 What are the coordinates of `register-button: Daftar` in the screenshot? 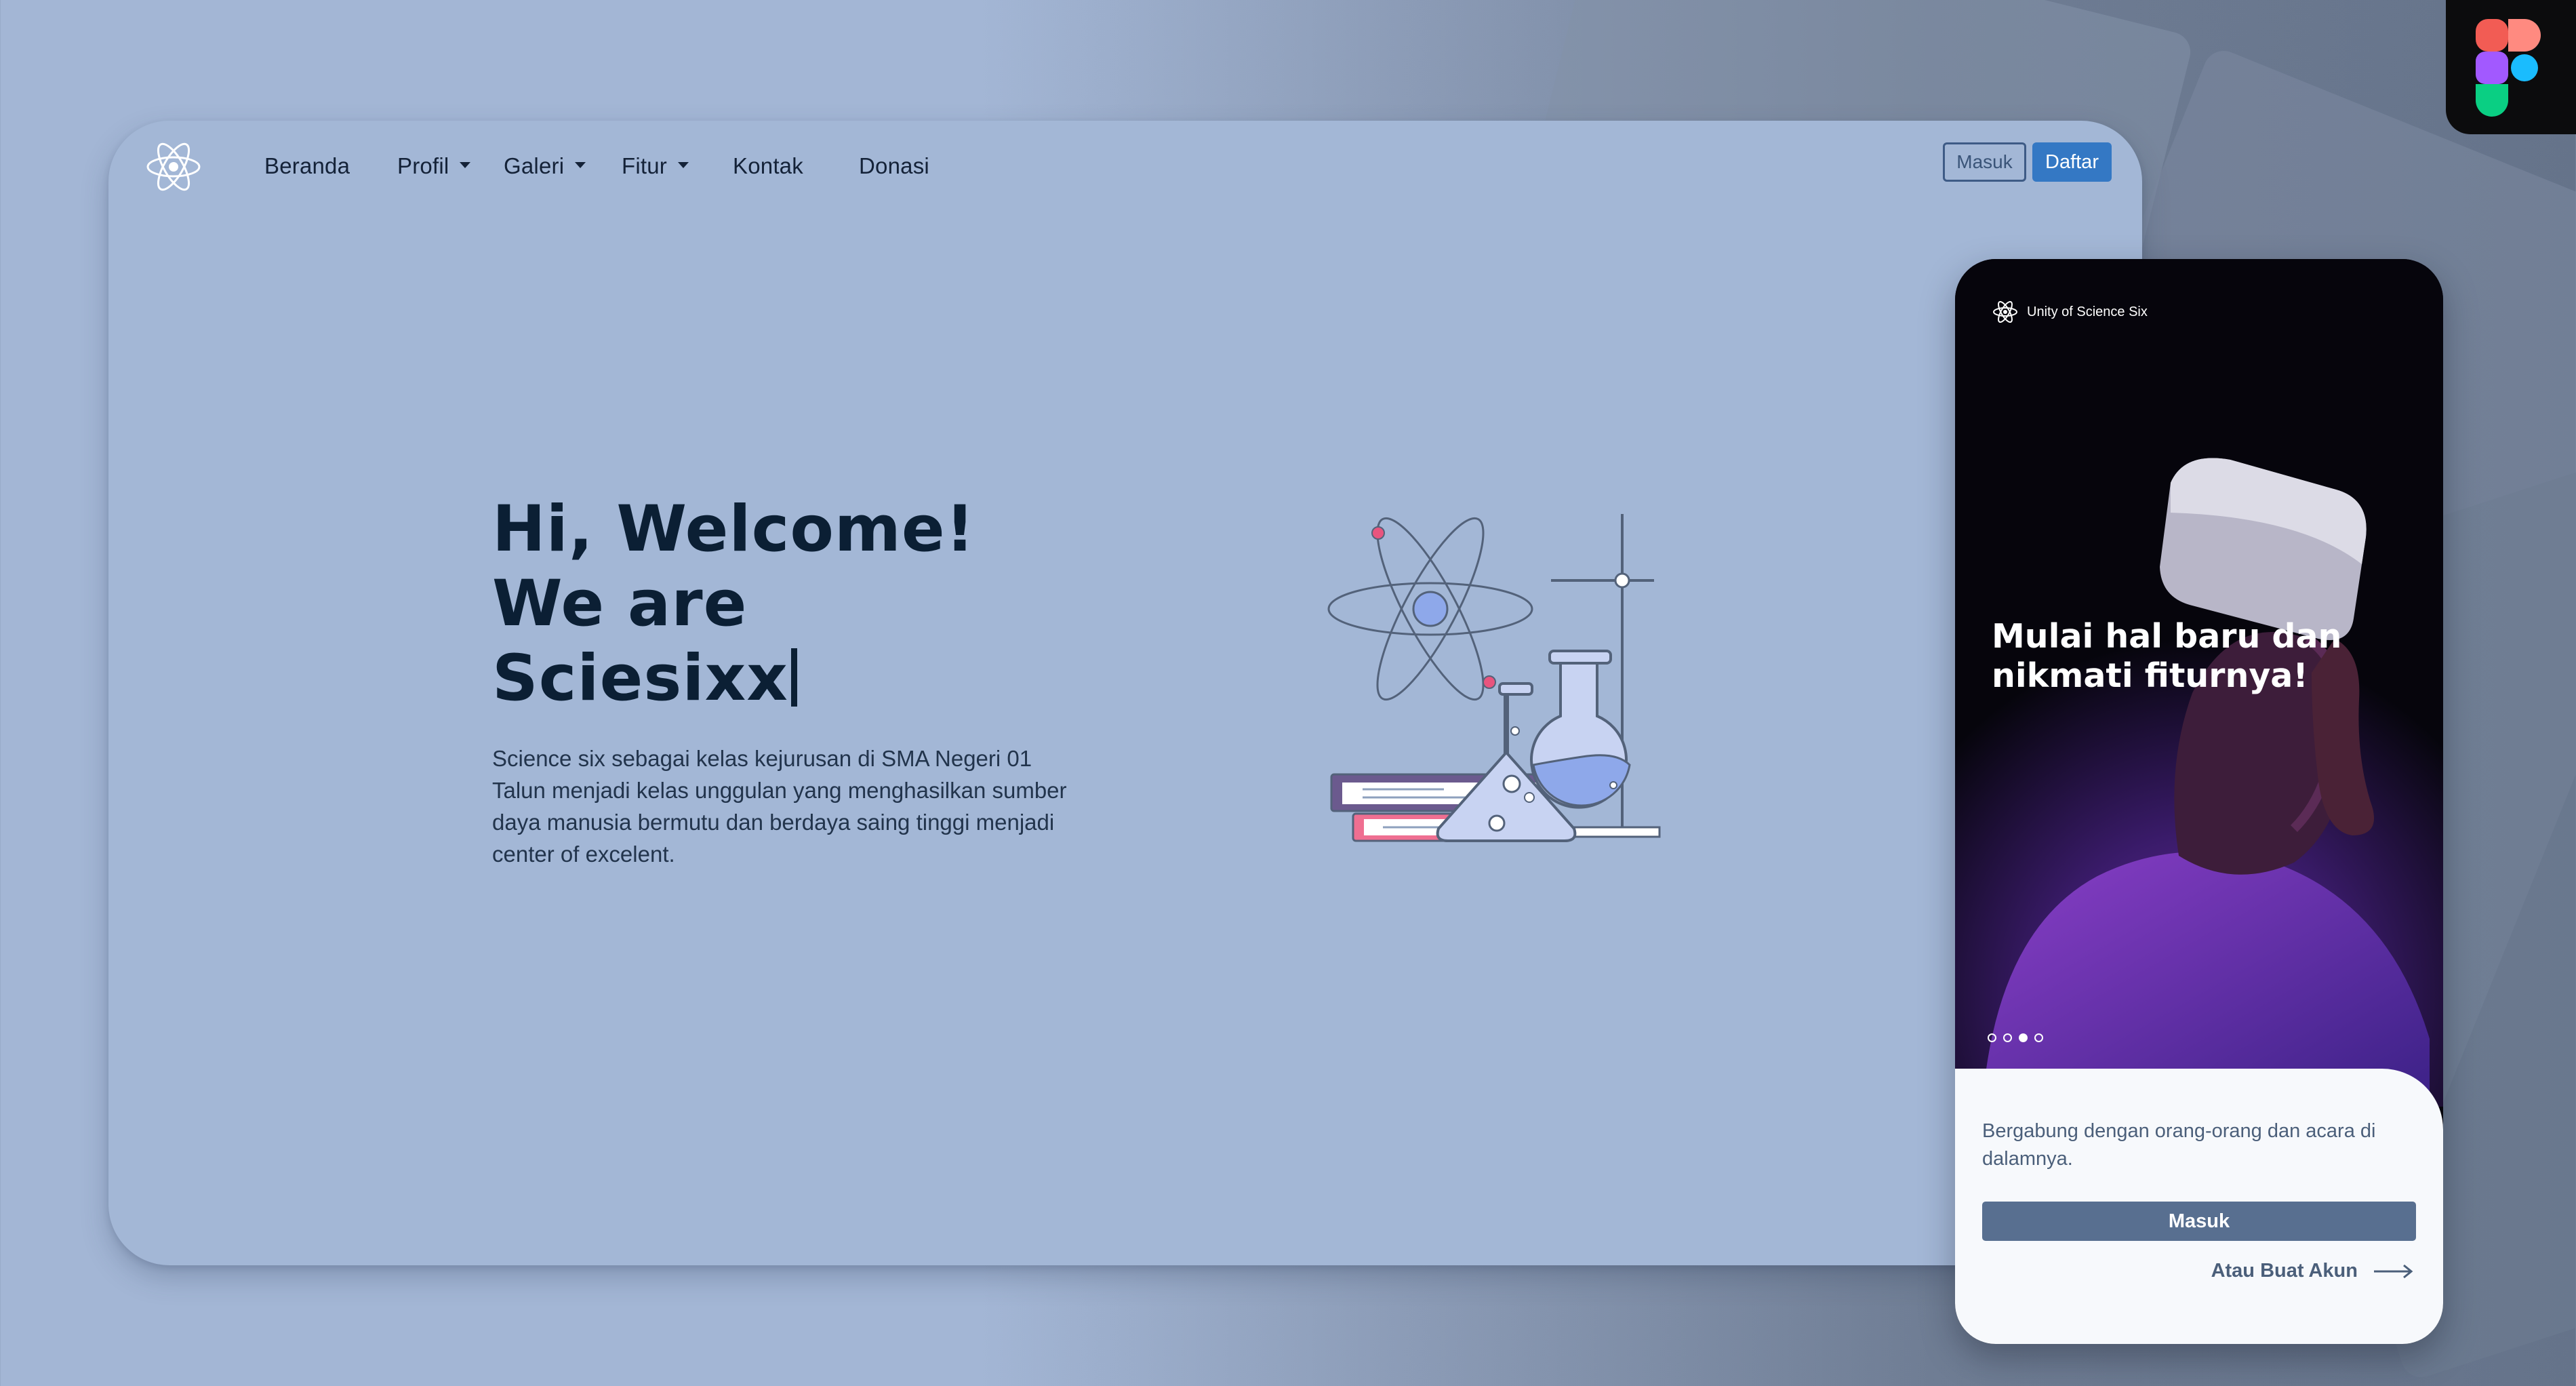 It's located at (2072, 162).